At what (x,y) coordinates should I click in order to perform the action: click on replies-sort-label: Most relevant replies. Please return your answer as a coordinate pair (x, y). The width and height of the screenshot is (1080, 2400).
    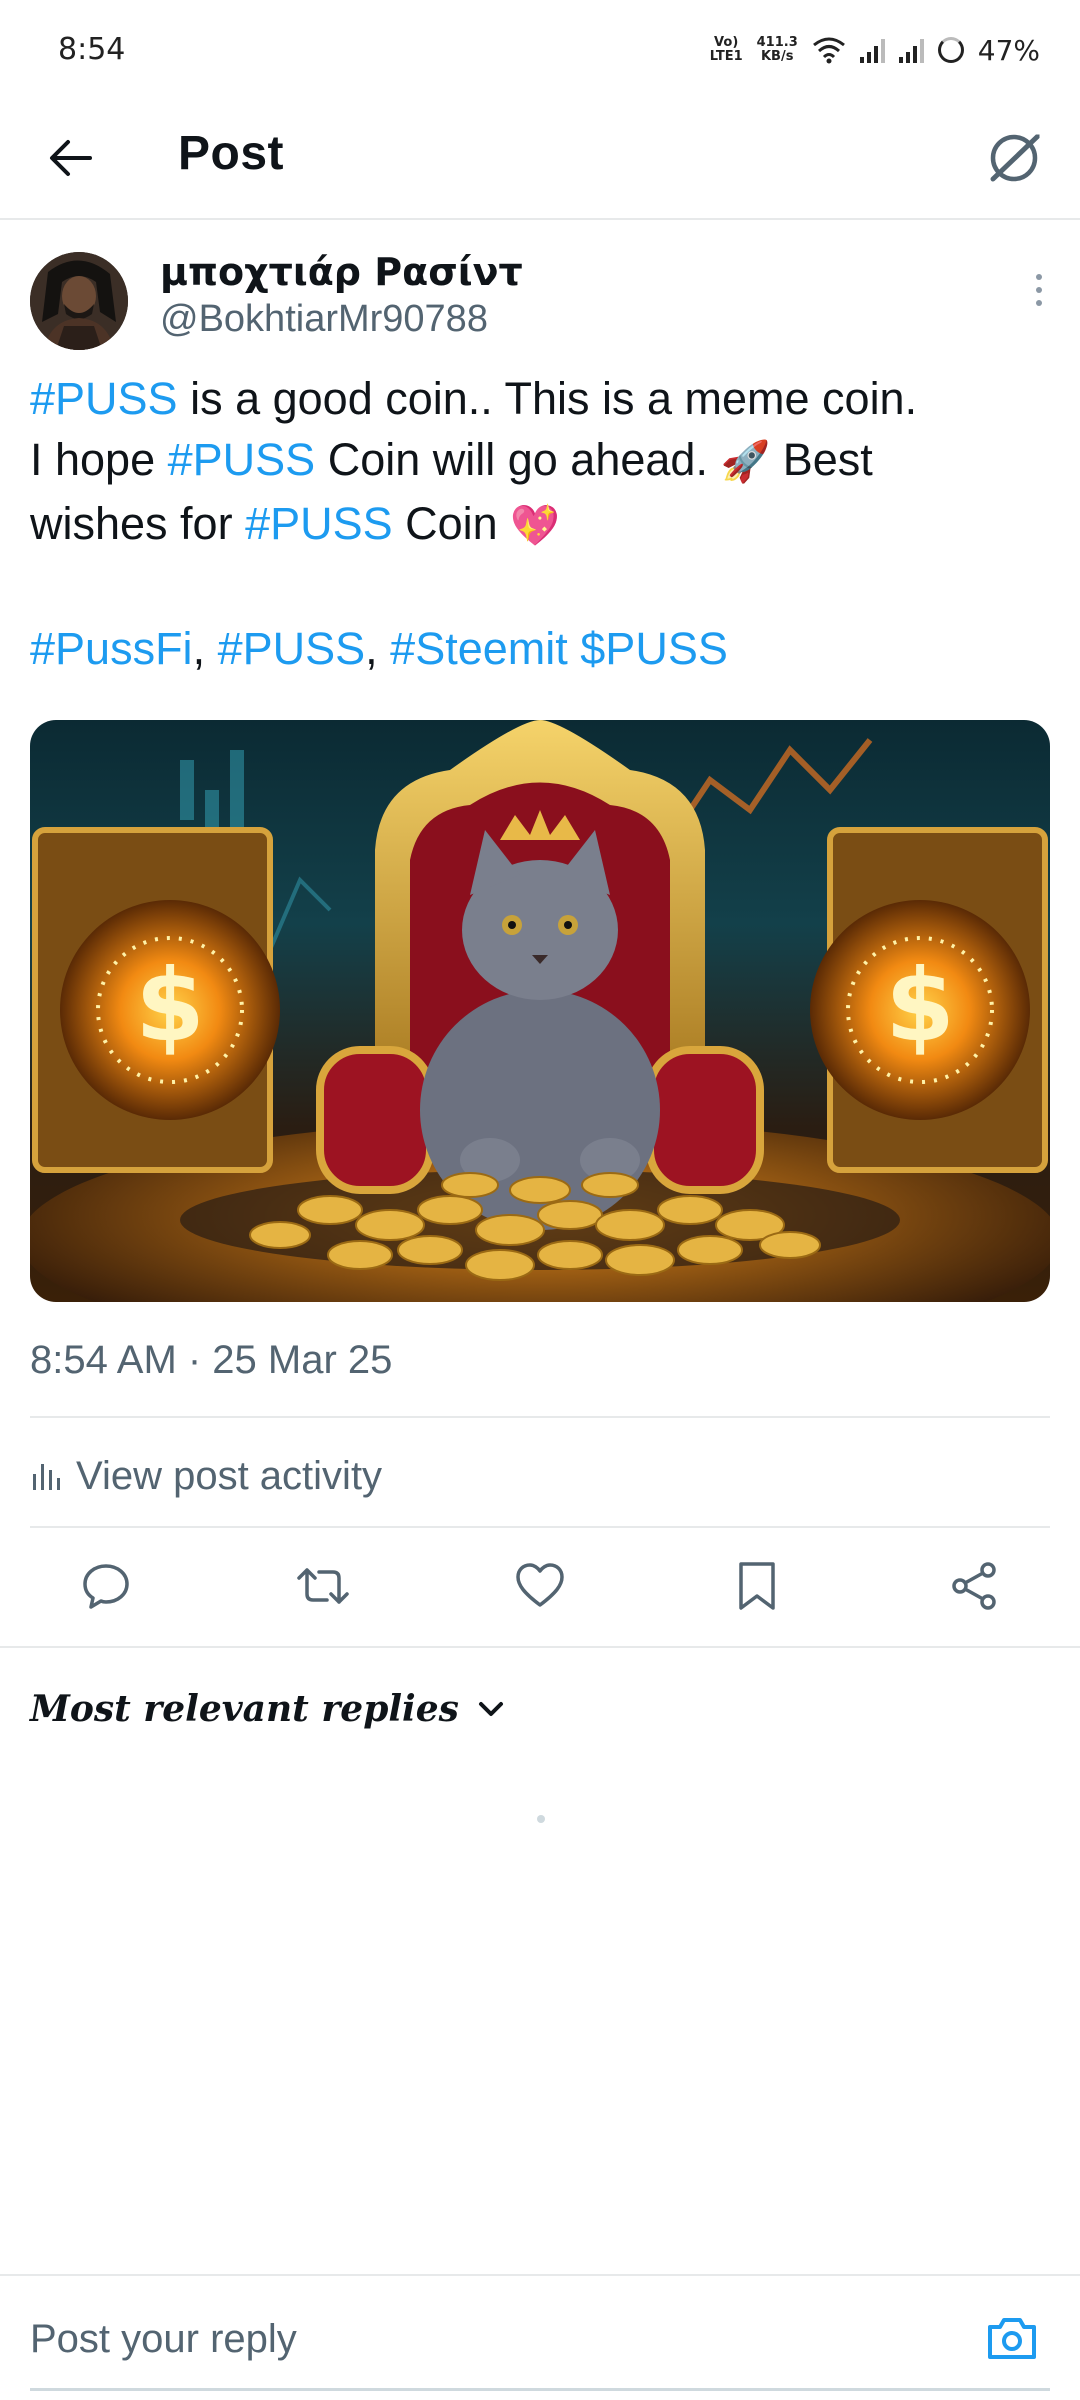
    Looking at the image, I should click on (244, 1709).